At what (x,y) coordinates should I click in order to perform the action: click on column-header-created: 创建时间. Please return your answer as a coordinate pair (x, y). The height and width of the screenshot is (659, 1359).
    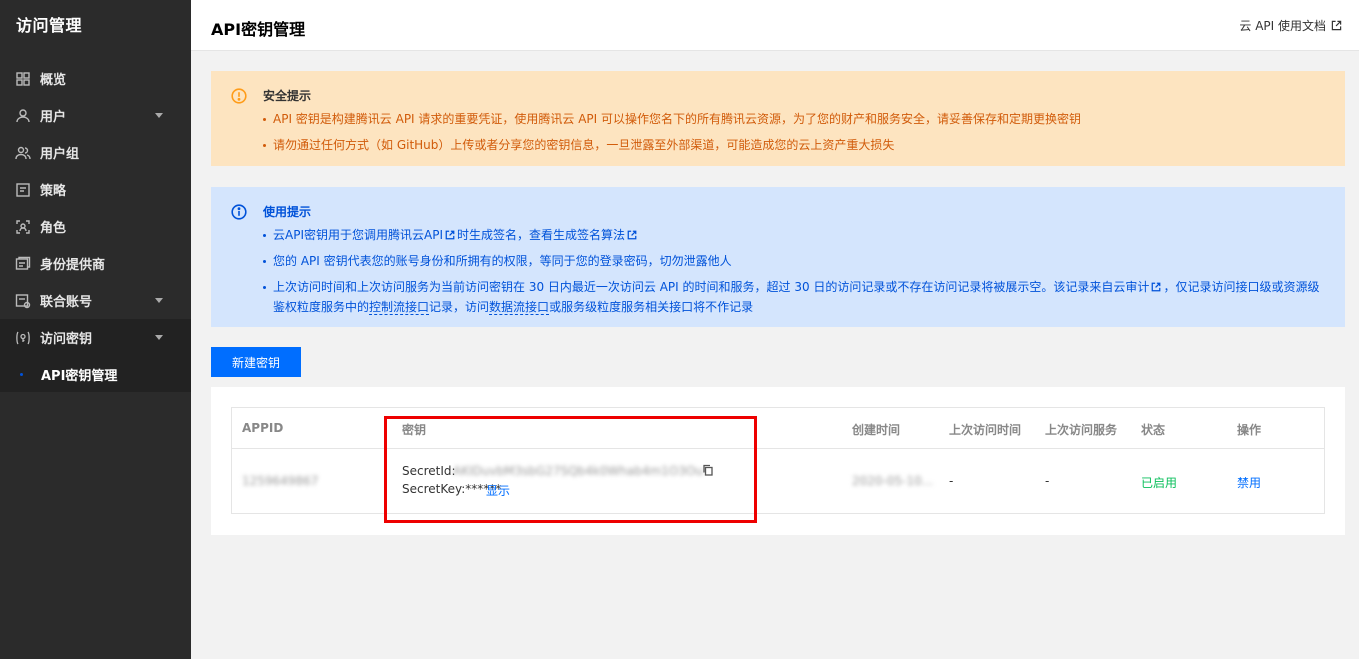
    Looking at the image, I should click on (876, 430).